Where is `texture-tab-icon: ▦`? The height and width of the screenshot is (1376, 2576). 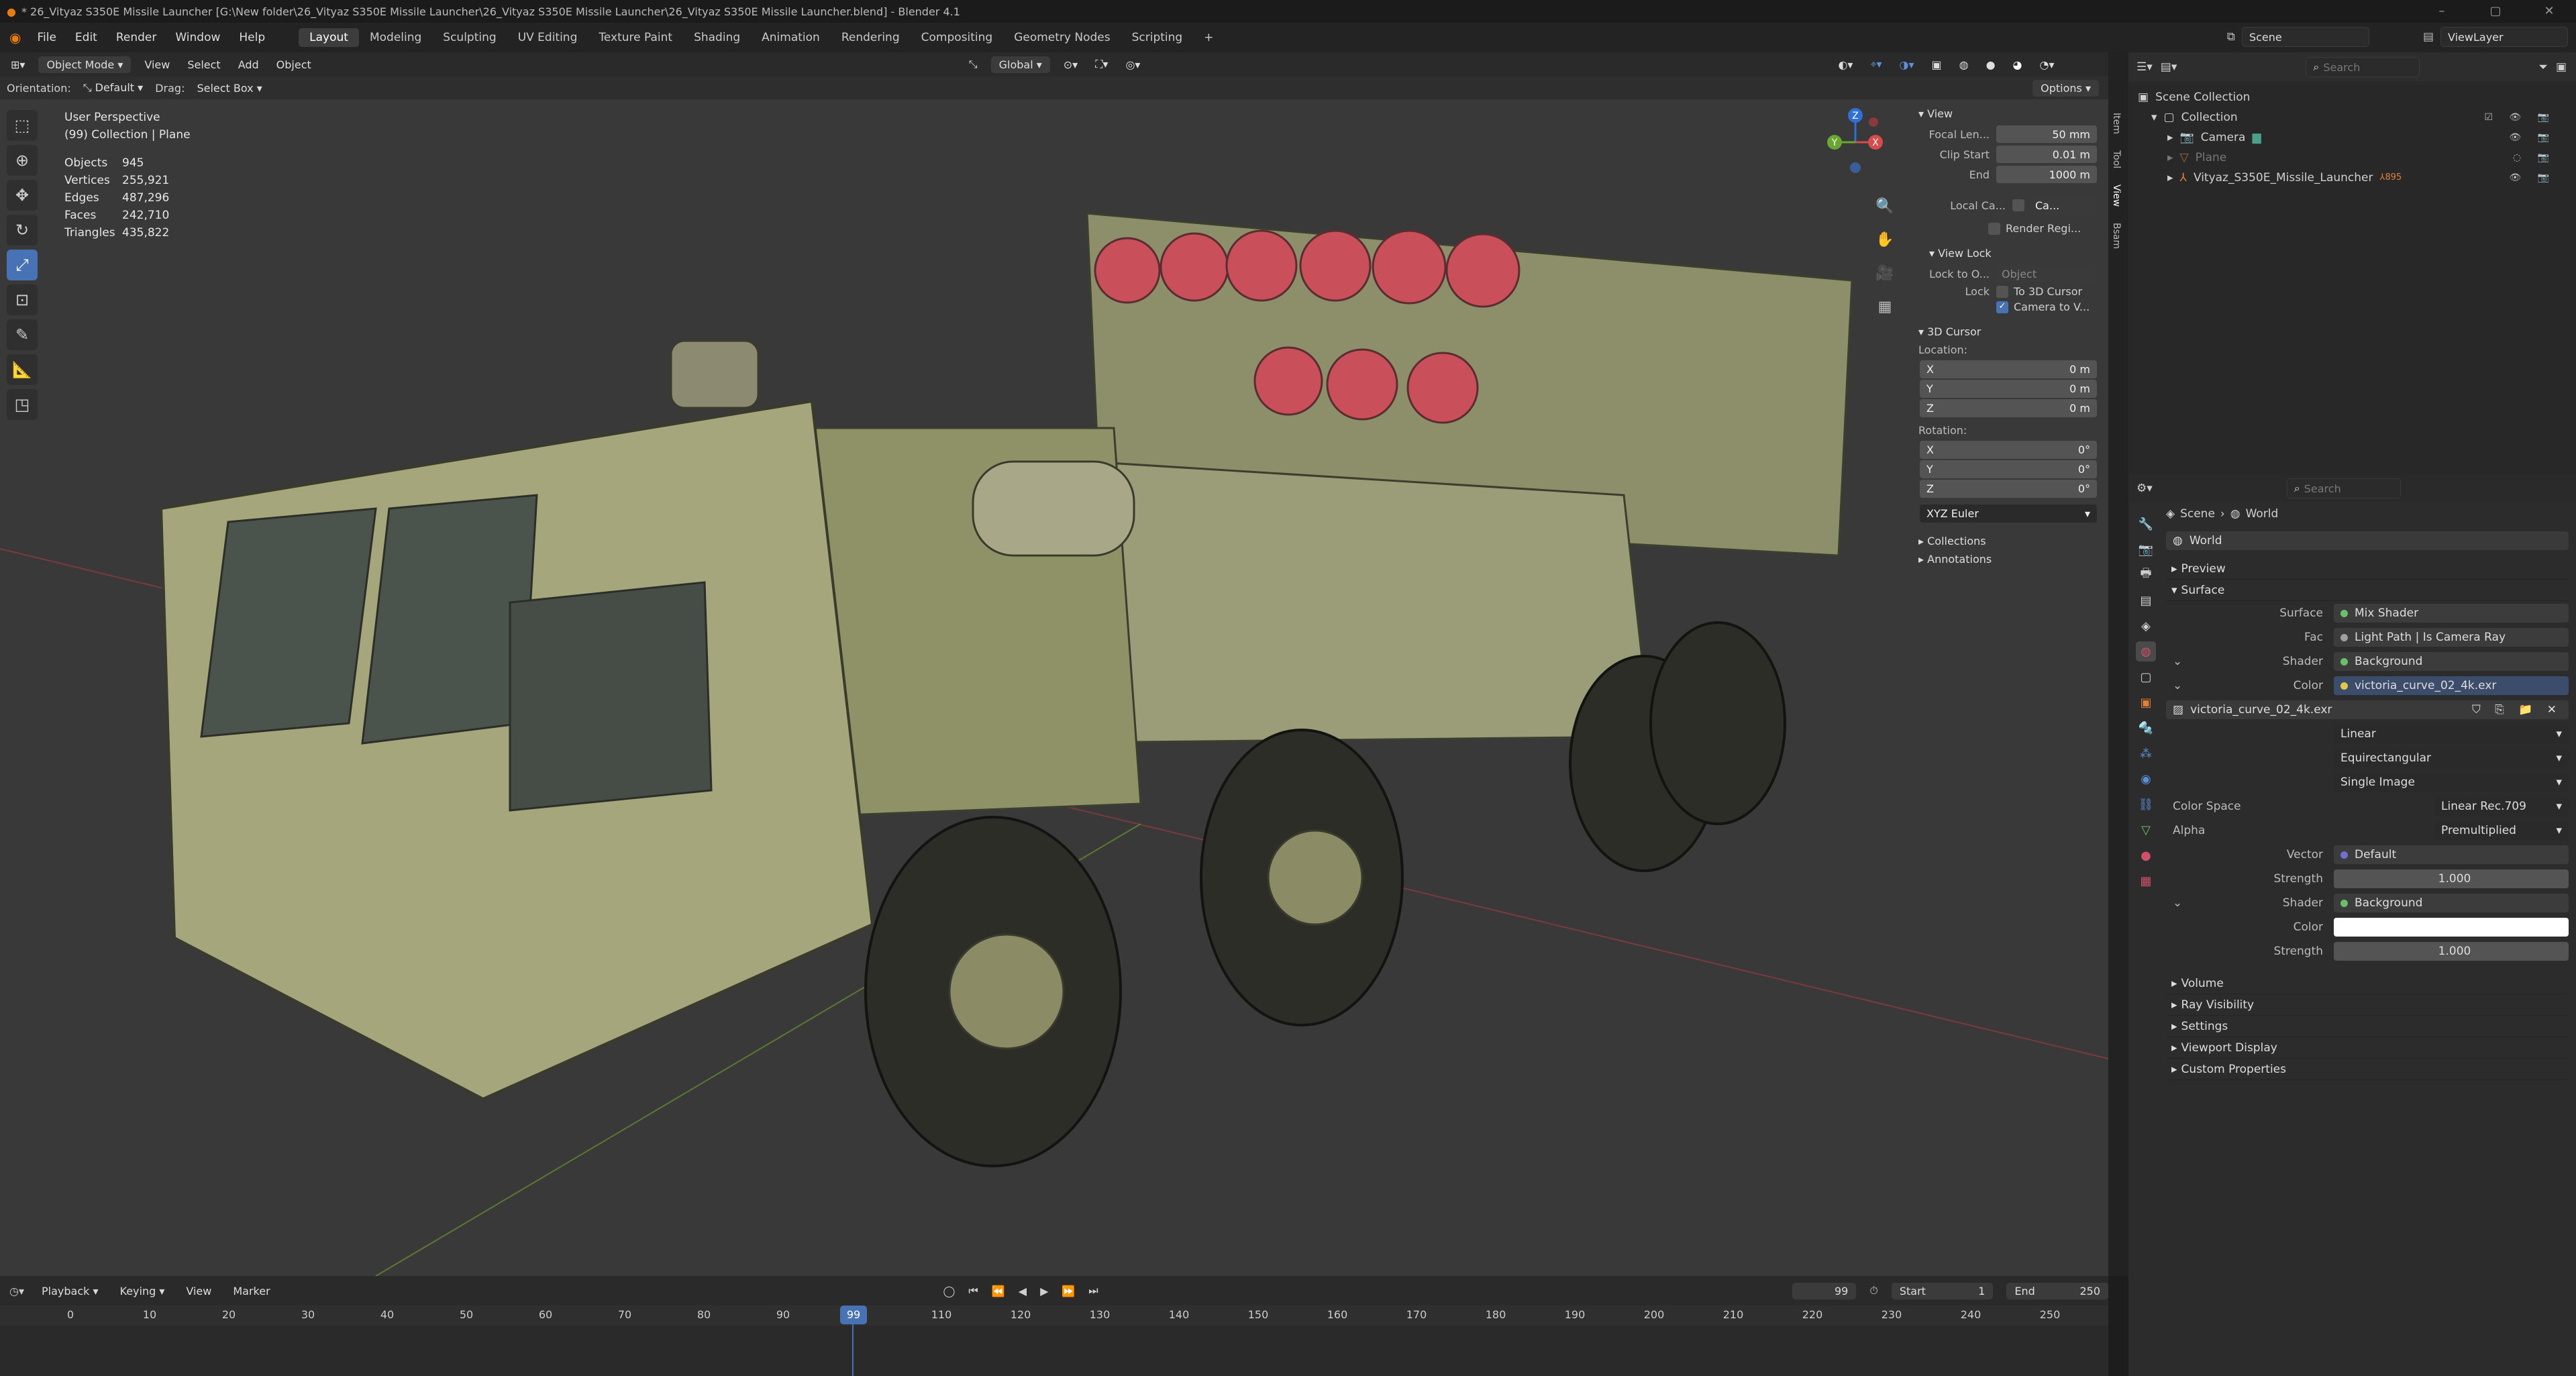
texture-tab-icon: ▦ is located at coordinates (2146, 881).